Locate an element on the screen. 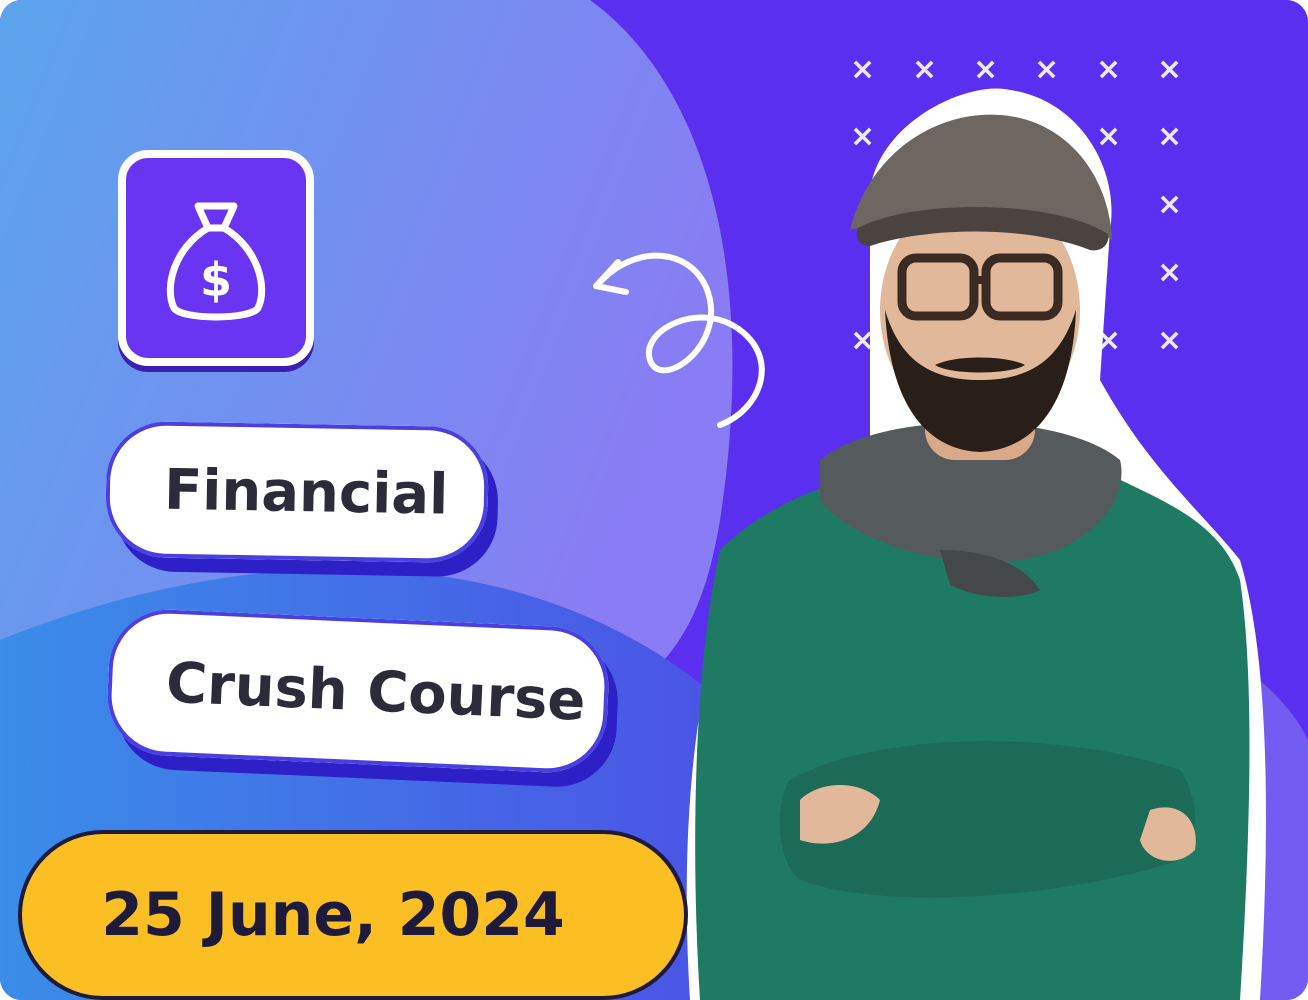 The image size is (1308, 1000). event-date: 25 June, 2024 is located at coordinates (333, 915).